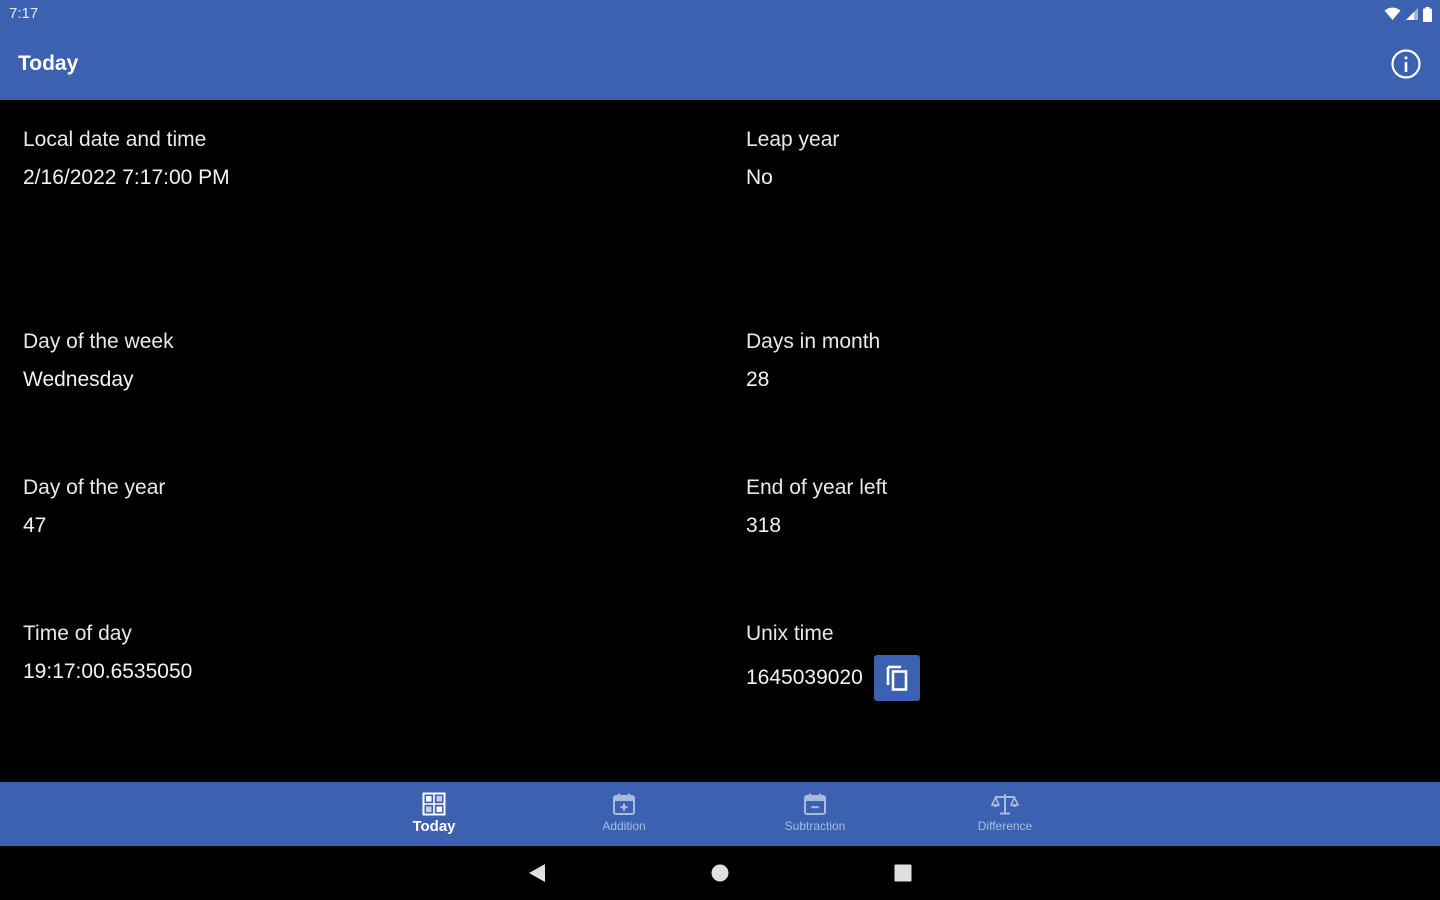 This screenshot has width=1440, height=900. I want to click on tab-difference: Difference, so click(1005, 816).